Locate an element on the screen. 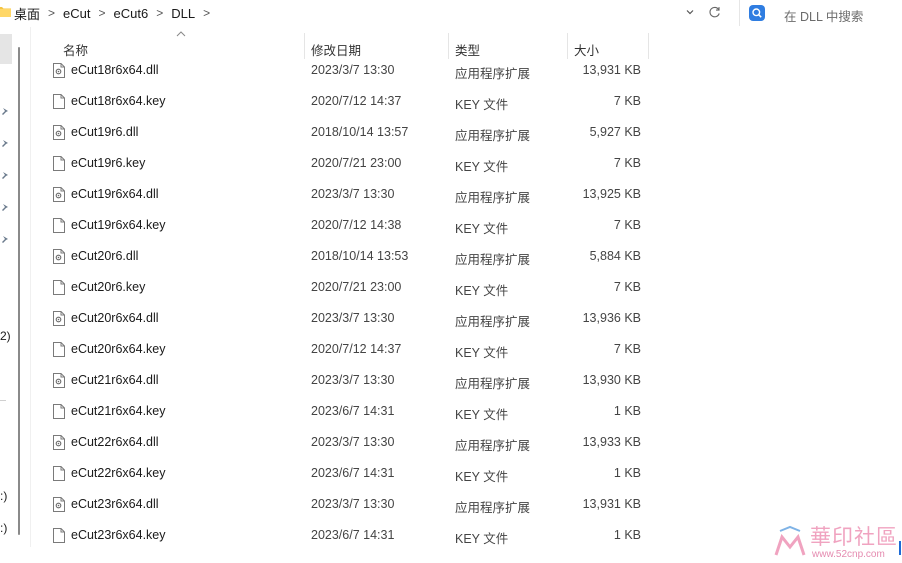 This screenshot has width=902, height=563. file-size: 13,931 KB is located at coordinates (611, 504).